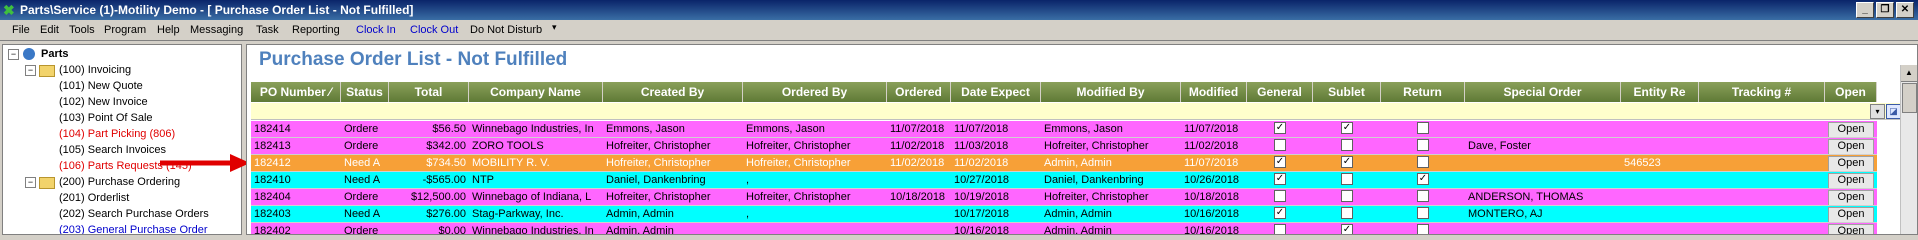 This screenshot has height=240, width=1918. Describe the element at coordinates (434, 30) in the screenshot. I see `menu-clock-out: Clock Out` at that location.